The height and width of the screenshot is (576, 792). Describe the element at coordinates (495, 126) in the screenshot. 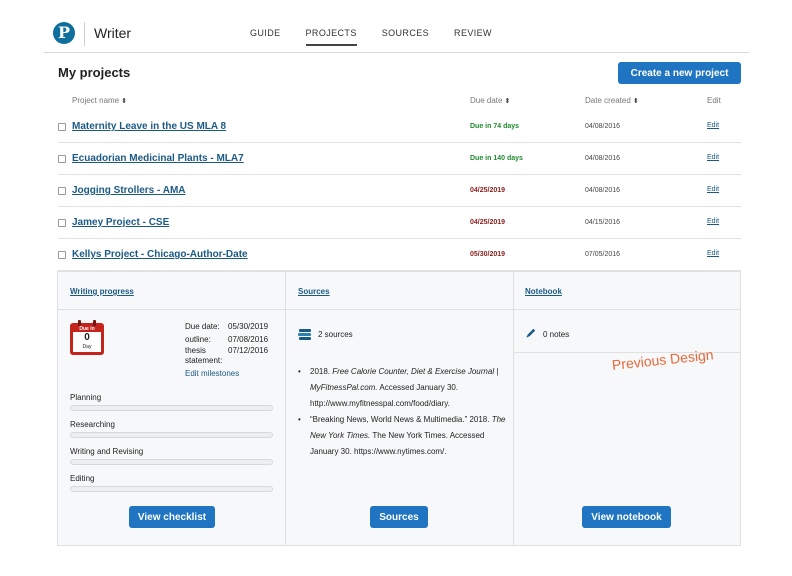

I see `due-date: Due in 74 days` at that location.